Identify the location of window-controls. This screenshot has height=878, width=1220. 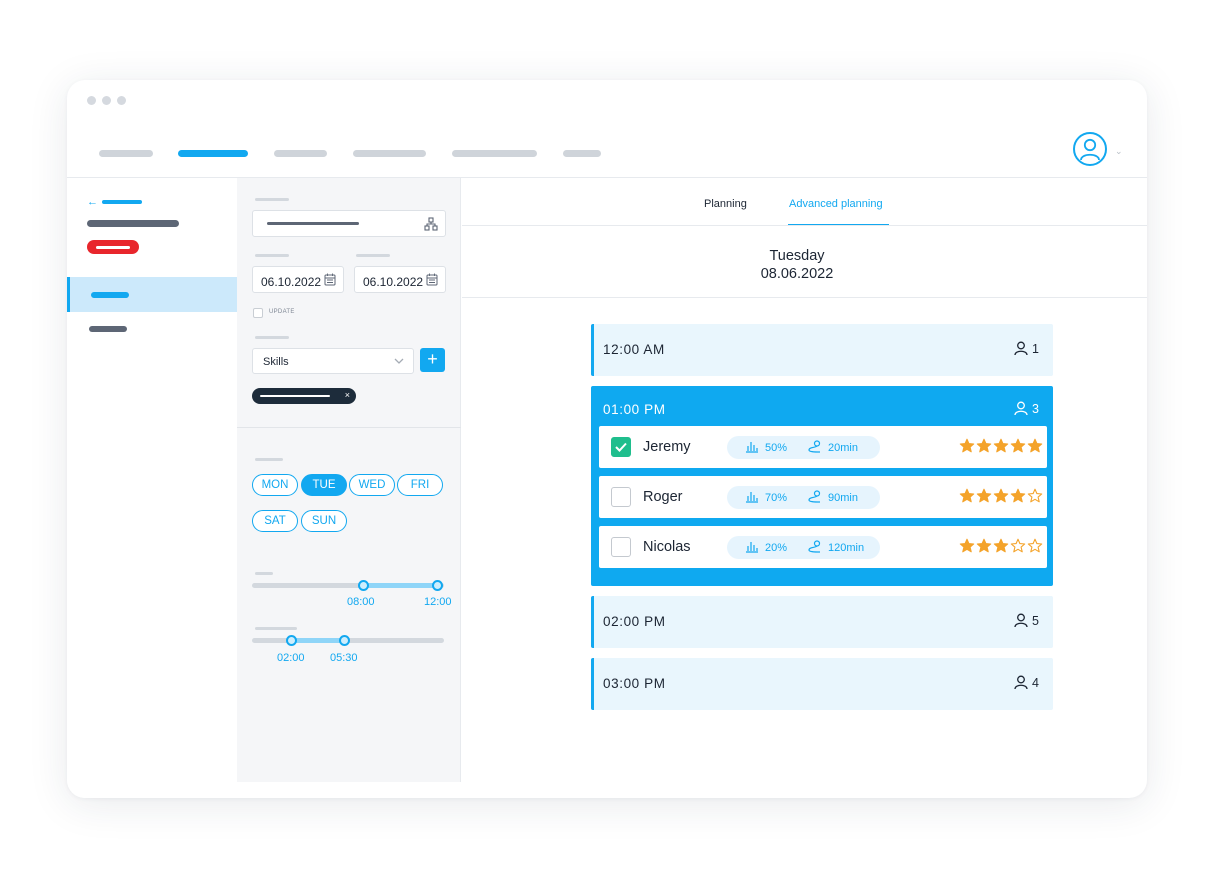
(106, 100).